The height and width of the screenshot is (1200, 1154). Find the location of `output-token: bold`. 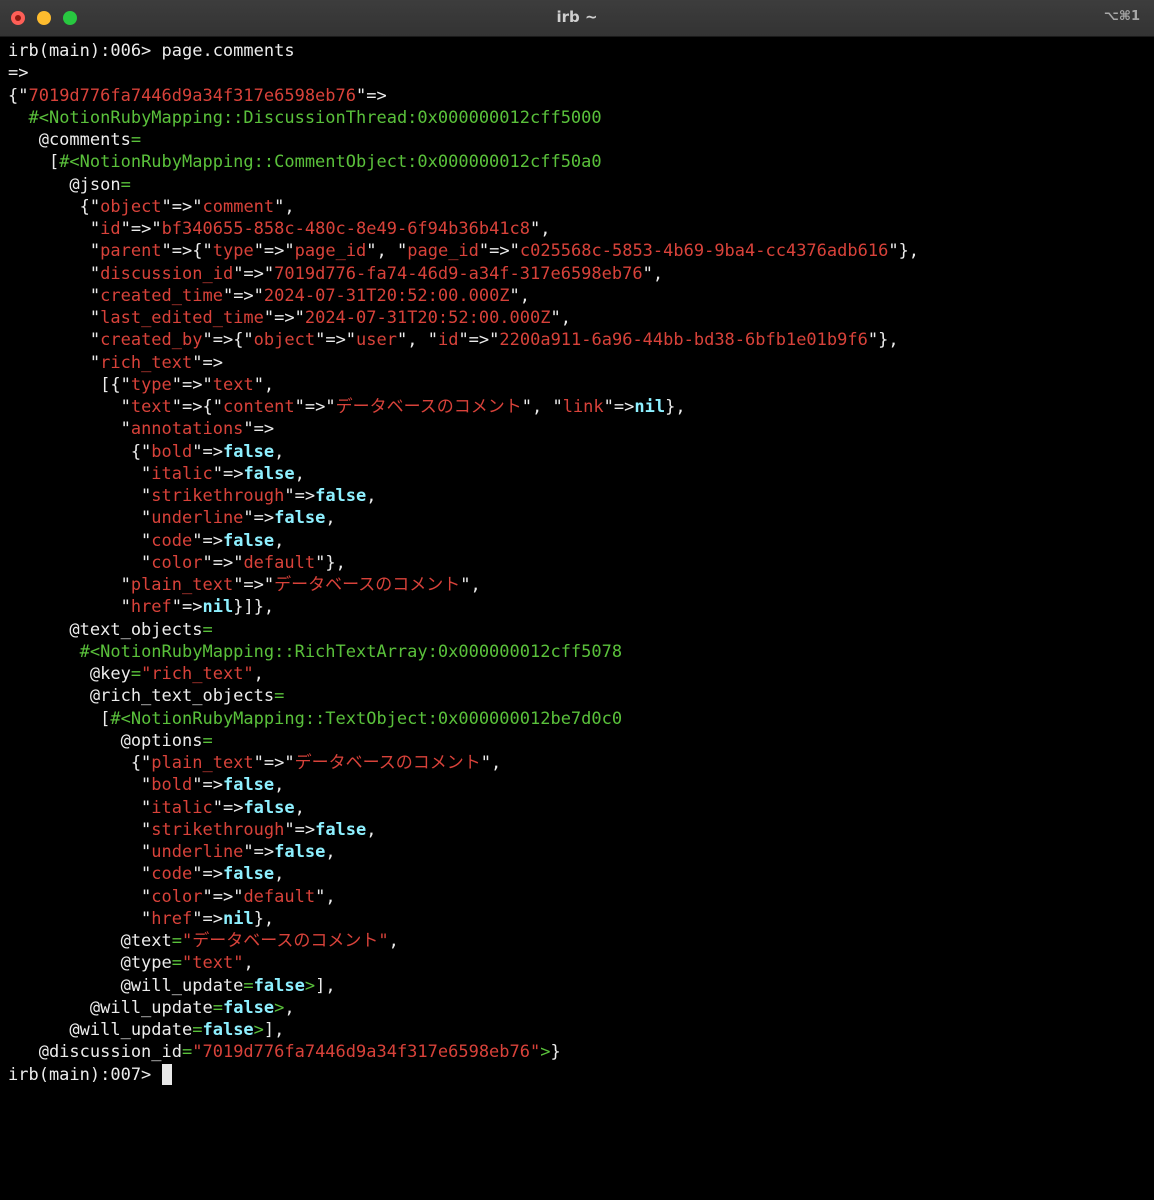

output-token: bold is located at coordinates (172, 451).